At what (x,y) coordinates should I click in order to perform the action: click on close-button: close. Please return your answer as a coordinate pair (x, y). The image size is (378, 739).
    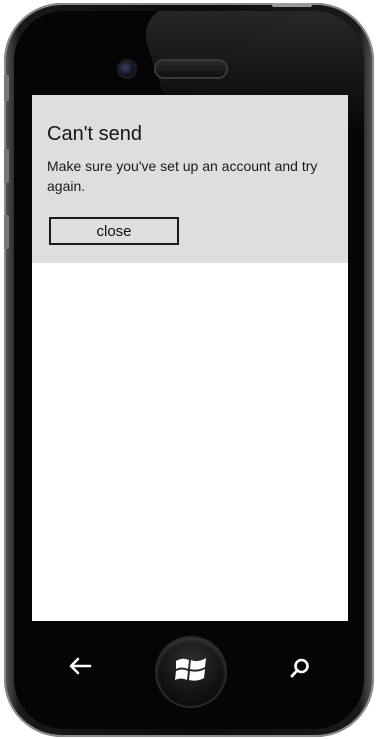
    Looking at the image, I should click on (114, 231).